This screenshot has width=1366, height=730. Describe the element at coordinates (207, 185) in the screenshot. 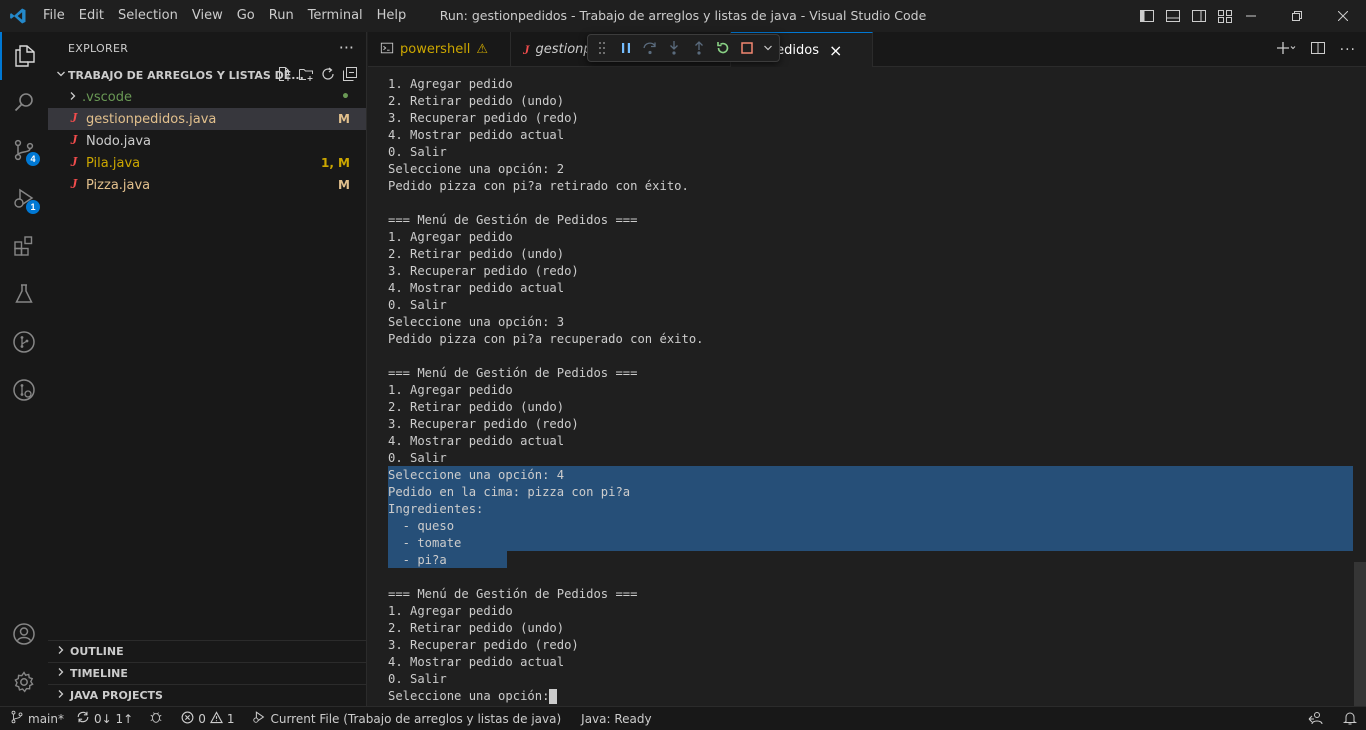

I see `tree-item-pizza: J Pizza.java M` at that location.